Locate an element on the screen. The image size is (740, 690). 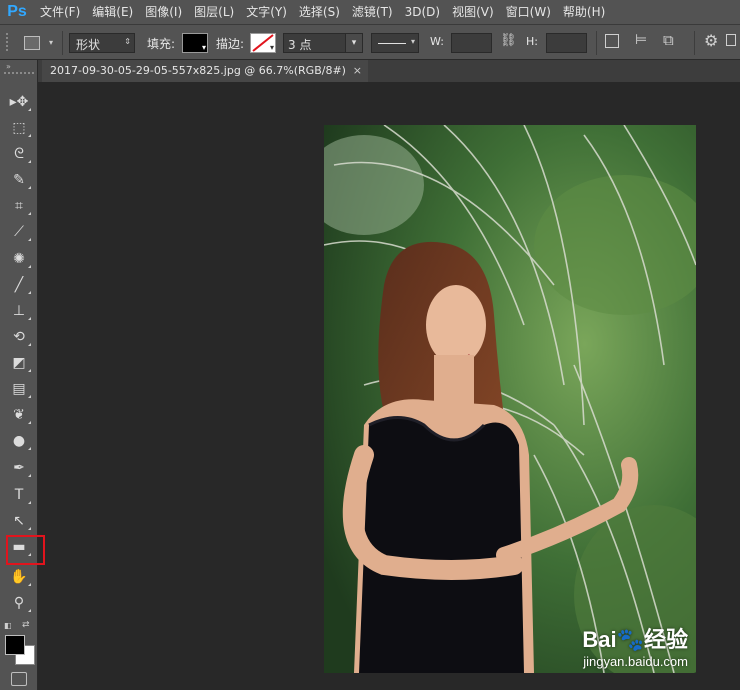
tool-preset-picker: ▾ is located at coordinates (38, 43).